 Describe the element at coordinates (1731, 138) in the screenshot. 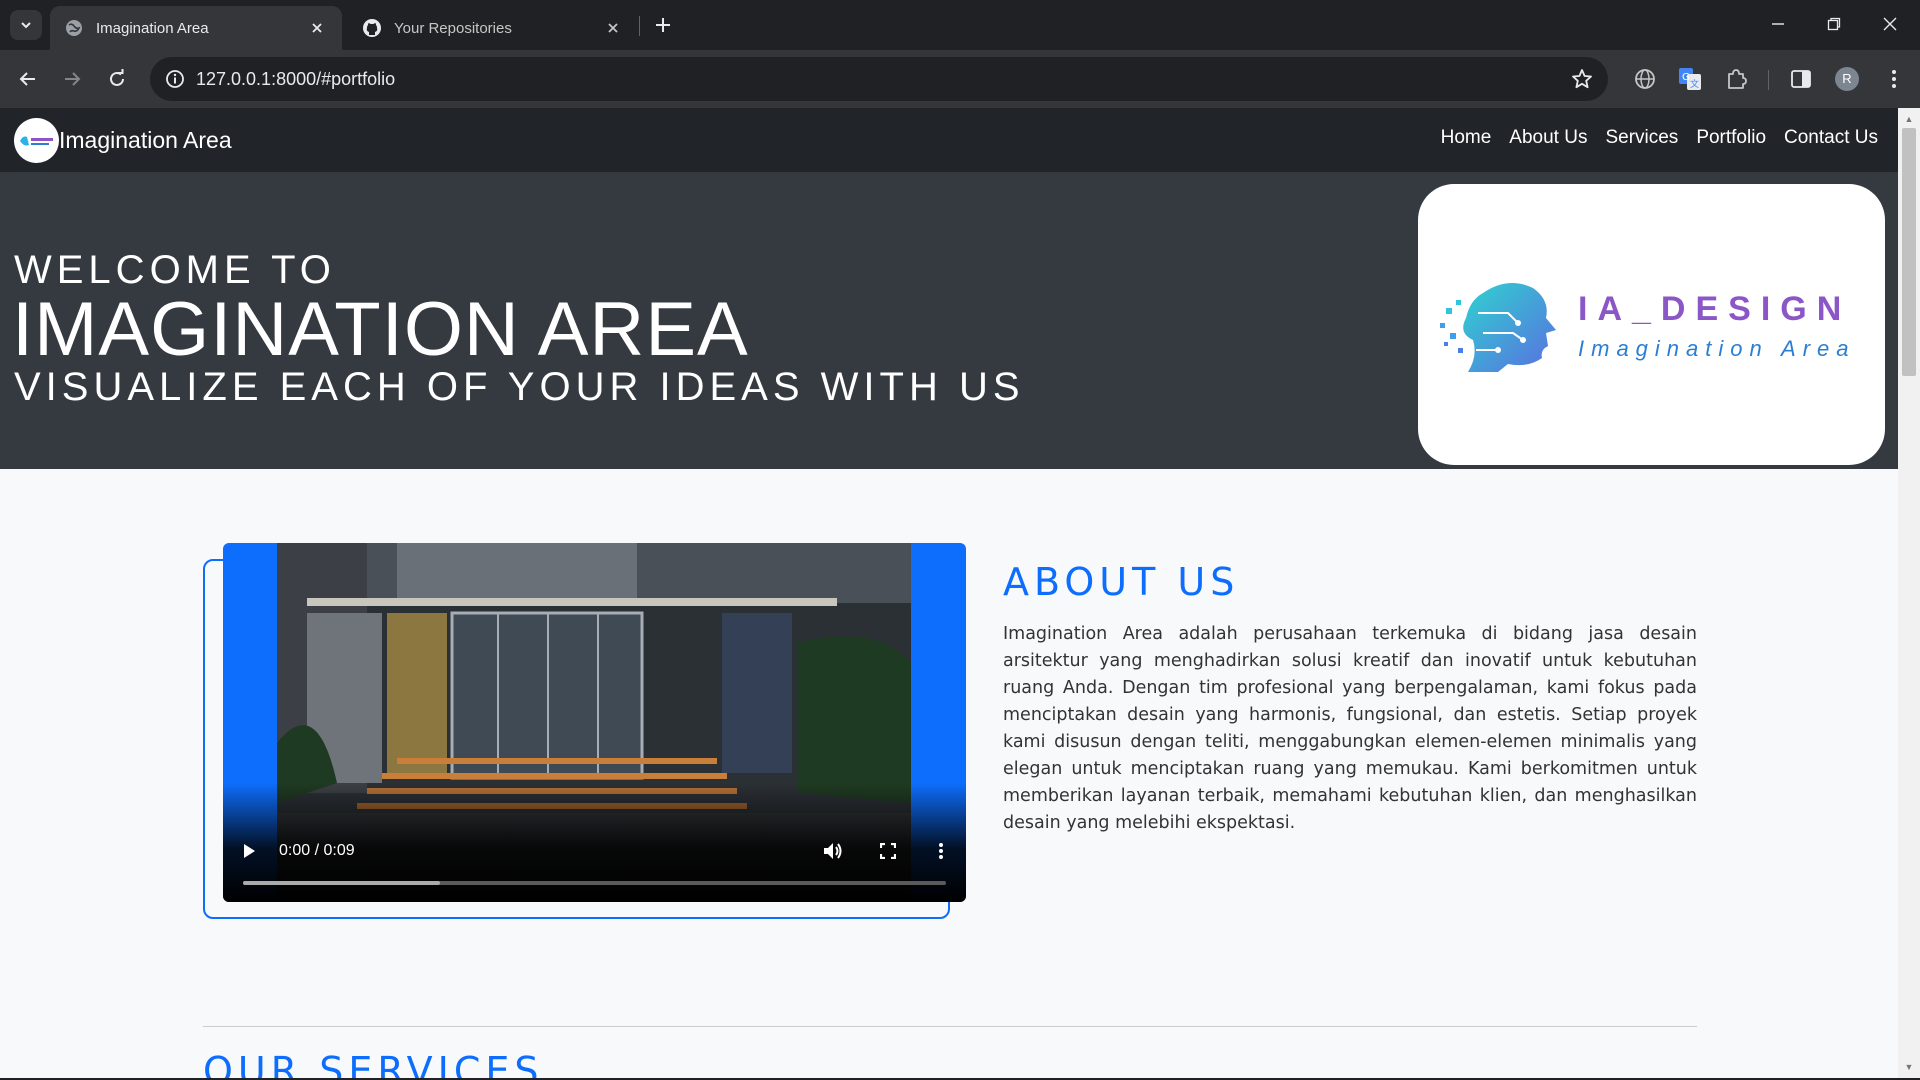

I see `nav-portfolio-link: Portfolio` at that location.